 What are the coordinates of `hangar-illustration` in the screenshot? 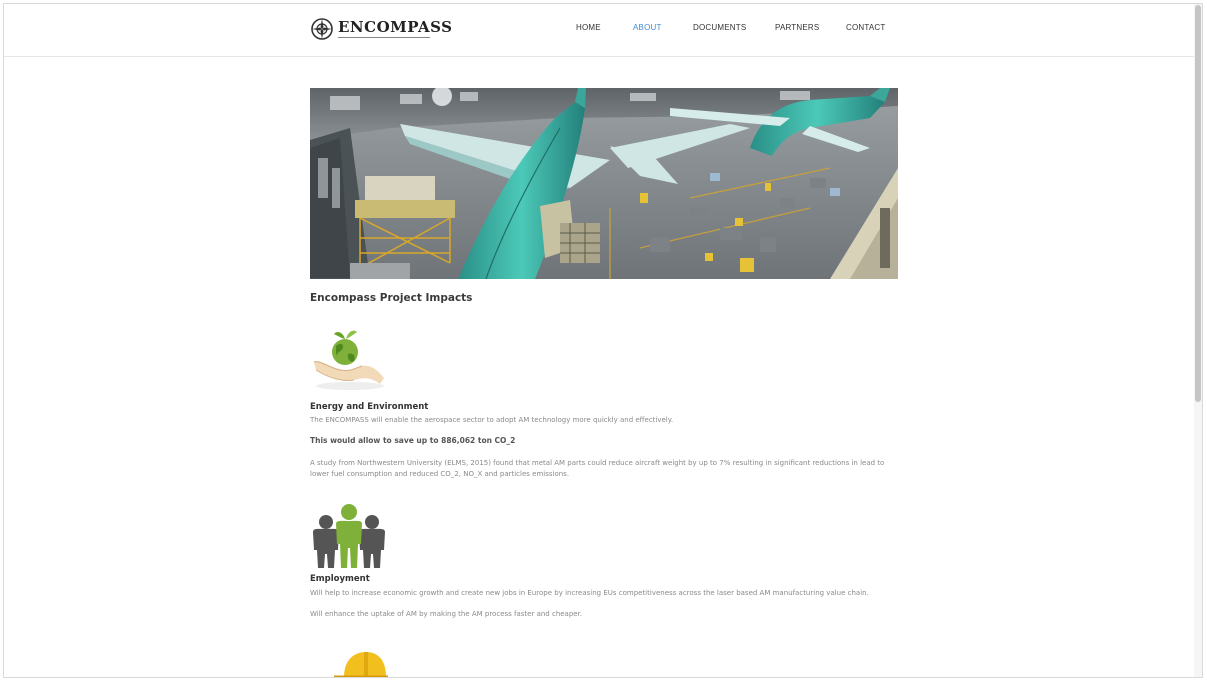 It's located at (604, 183).